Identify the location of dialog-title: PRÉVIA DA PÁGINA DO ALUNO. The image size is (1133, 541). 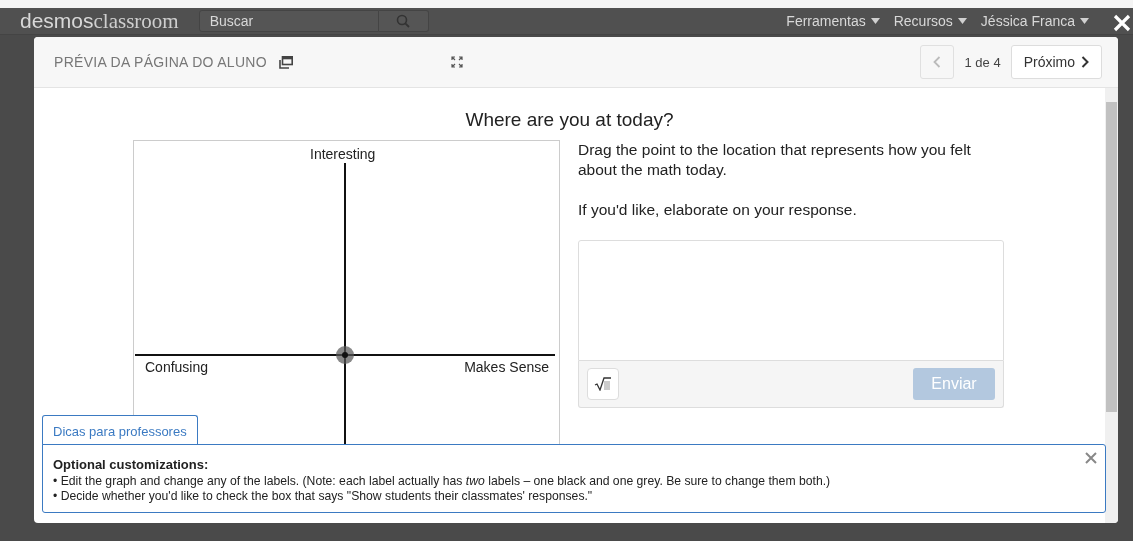
(160, 62).